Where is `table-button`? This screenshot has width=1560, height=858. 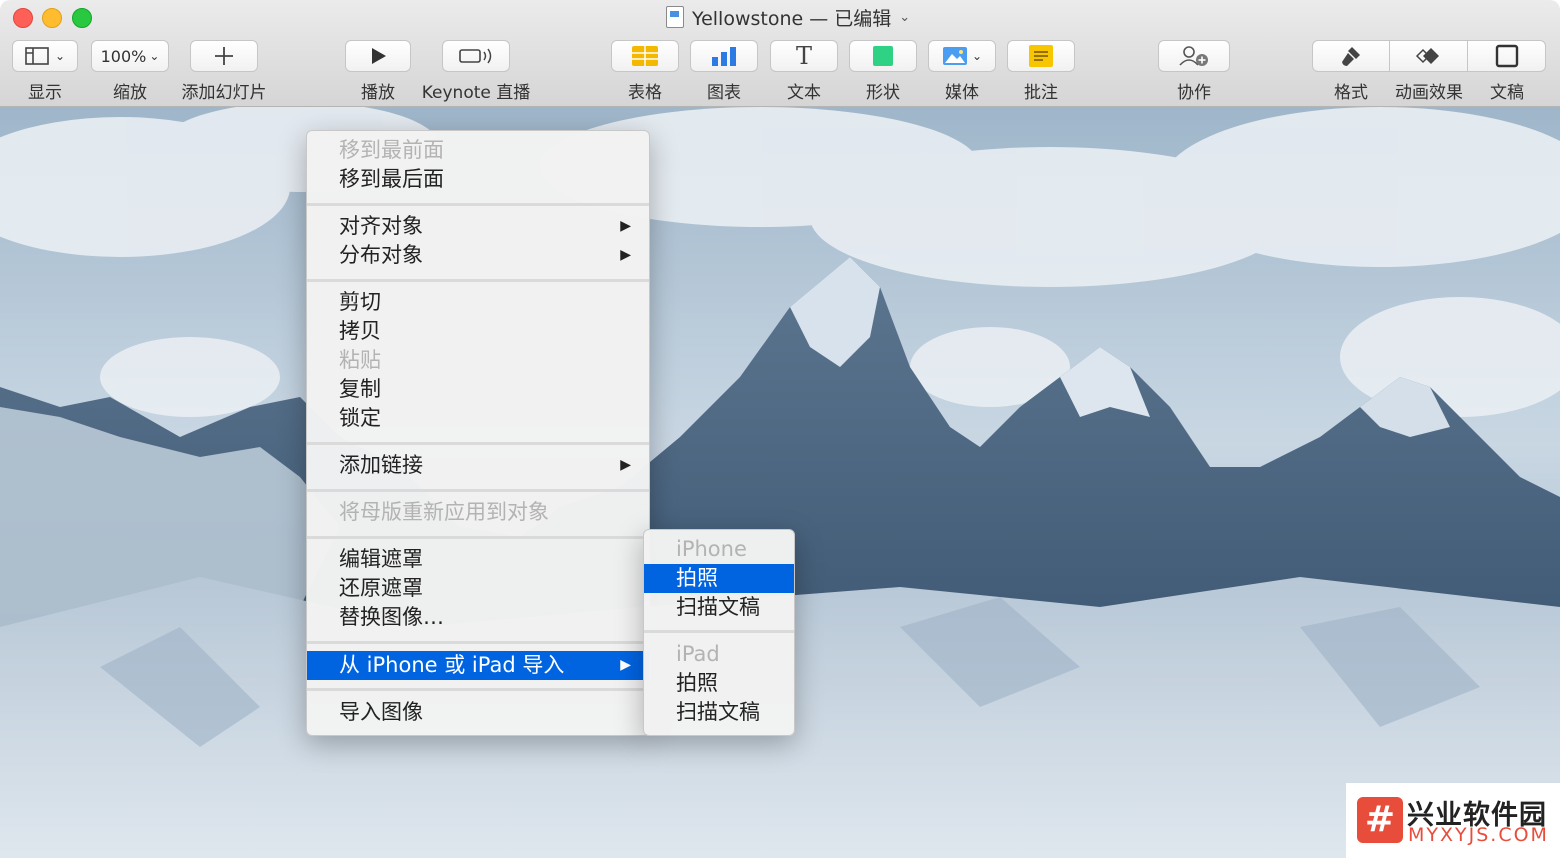
table-button is located at coordinates (645, 56).